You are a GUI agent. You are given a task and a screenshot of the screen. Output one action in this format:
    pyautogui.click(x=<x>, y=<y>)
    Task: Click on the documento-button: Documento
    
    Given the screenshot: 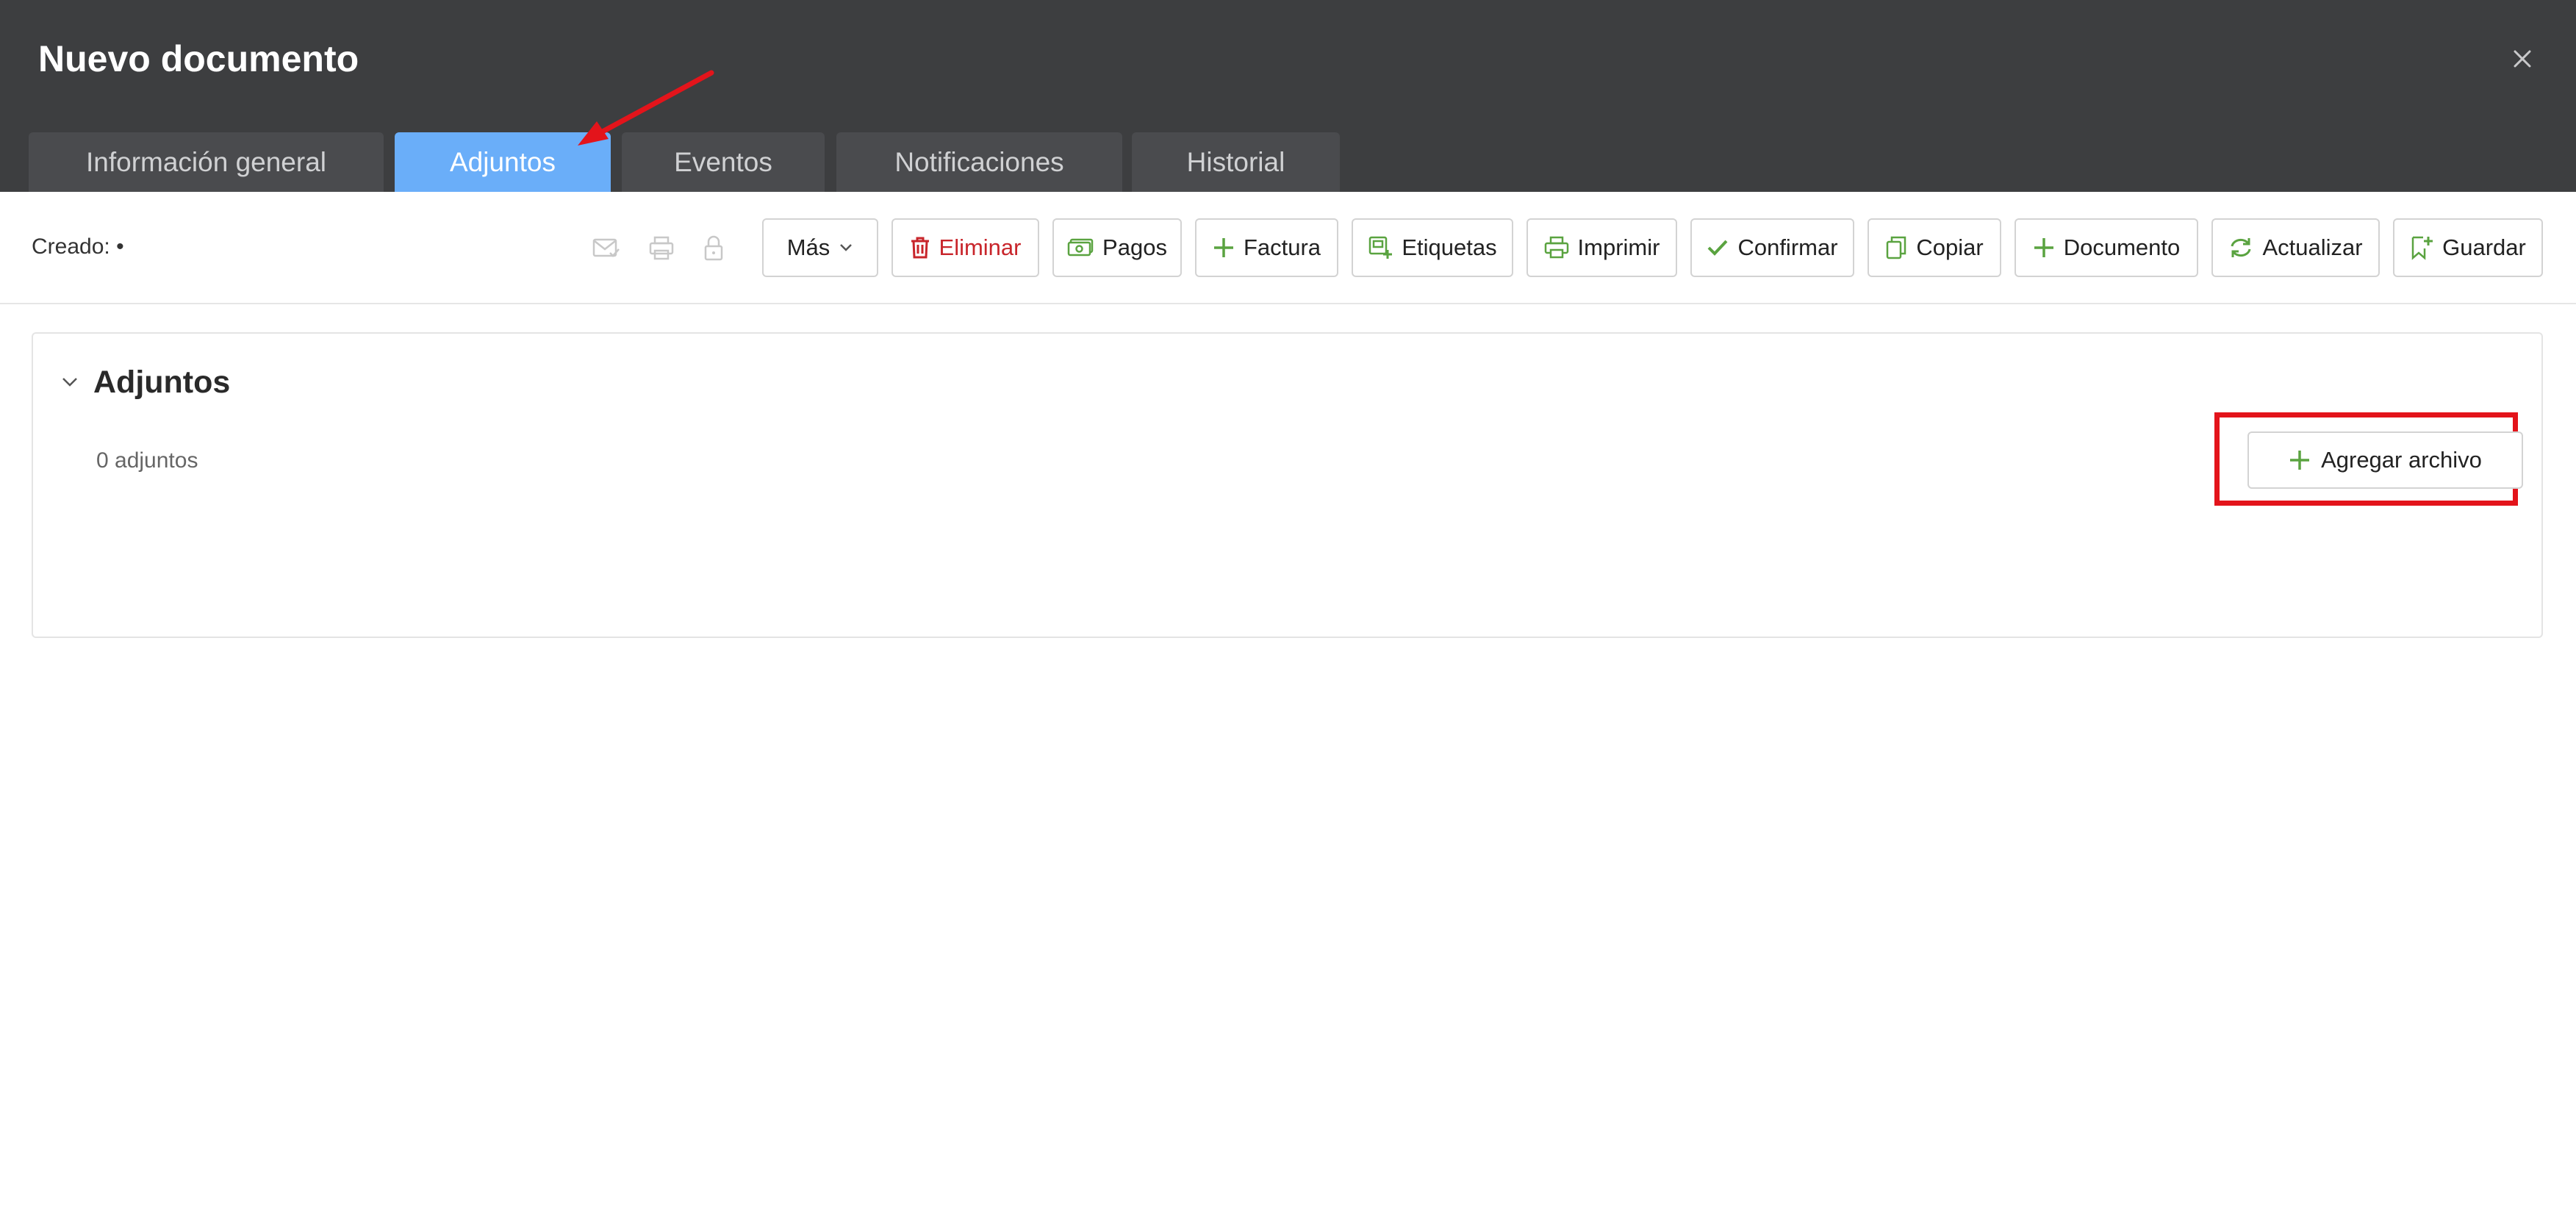 What is the action you would take?
    pyautogui.click(x=2106, y=247)
    